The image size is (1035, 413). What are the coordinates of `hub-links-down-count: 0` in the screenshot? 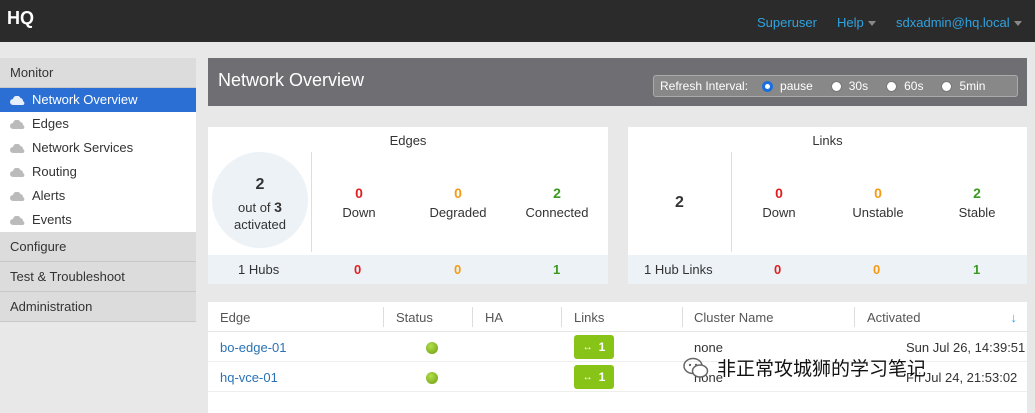 It's located at (778, 269).